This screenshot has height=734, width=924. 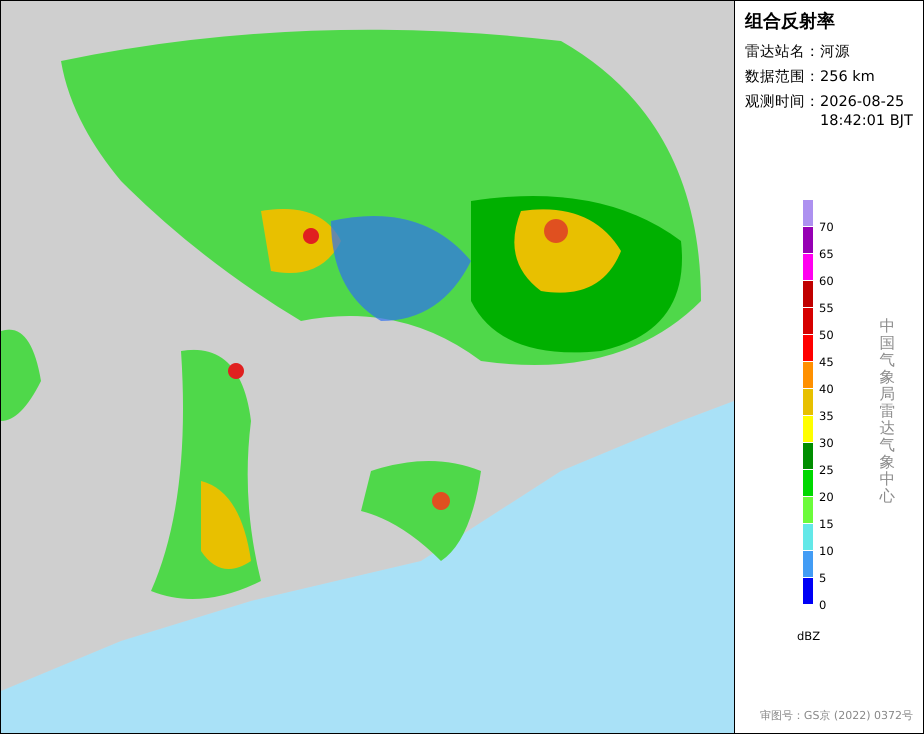 I want to click on info-label: 雷达站名：, so click(x=782, y=52).